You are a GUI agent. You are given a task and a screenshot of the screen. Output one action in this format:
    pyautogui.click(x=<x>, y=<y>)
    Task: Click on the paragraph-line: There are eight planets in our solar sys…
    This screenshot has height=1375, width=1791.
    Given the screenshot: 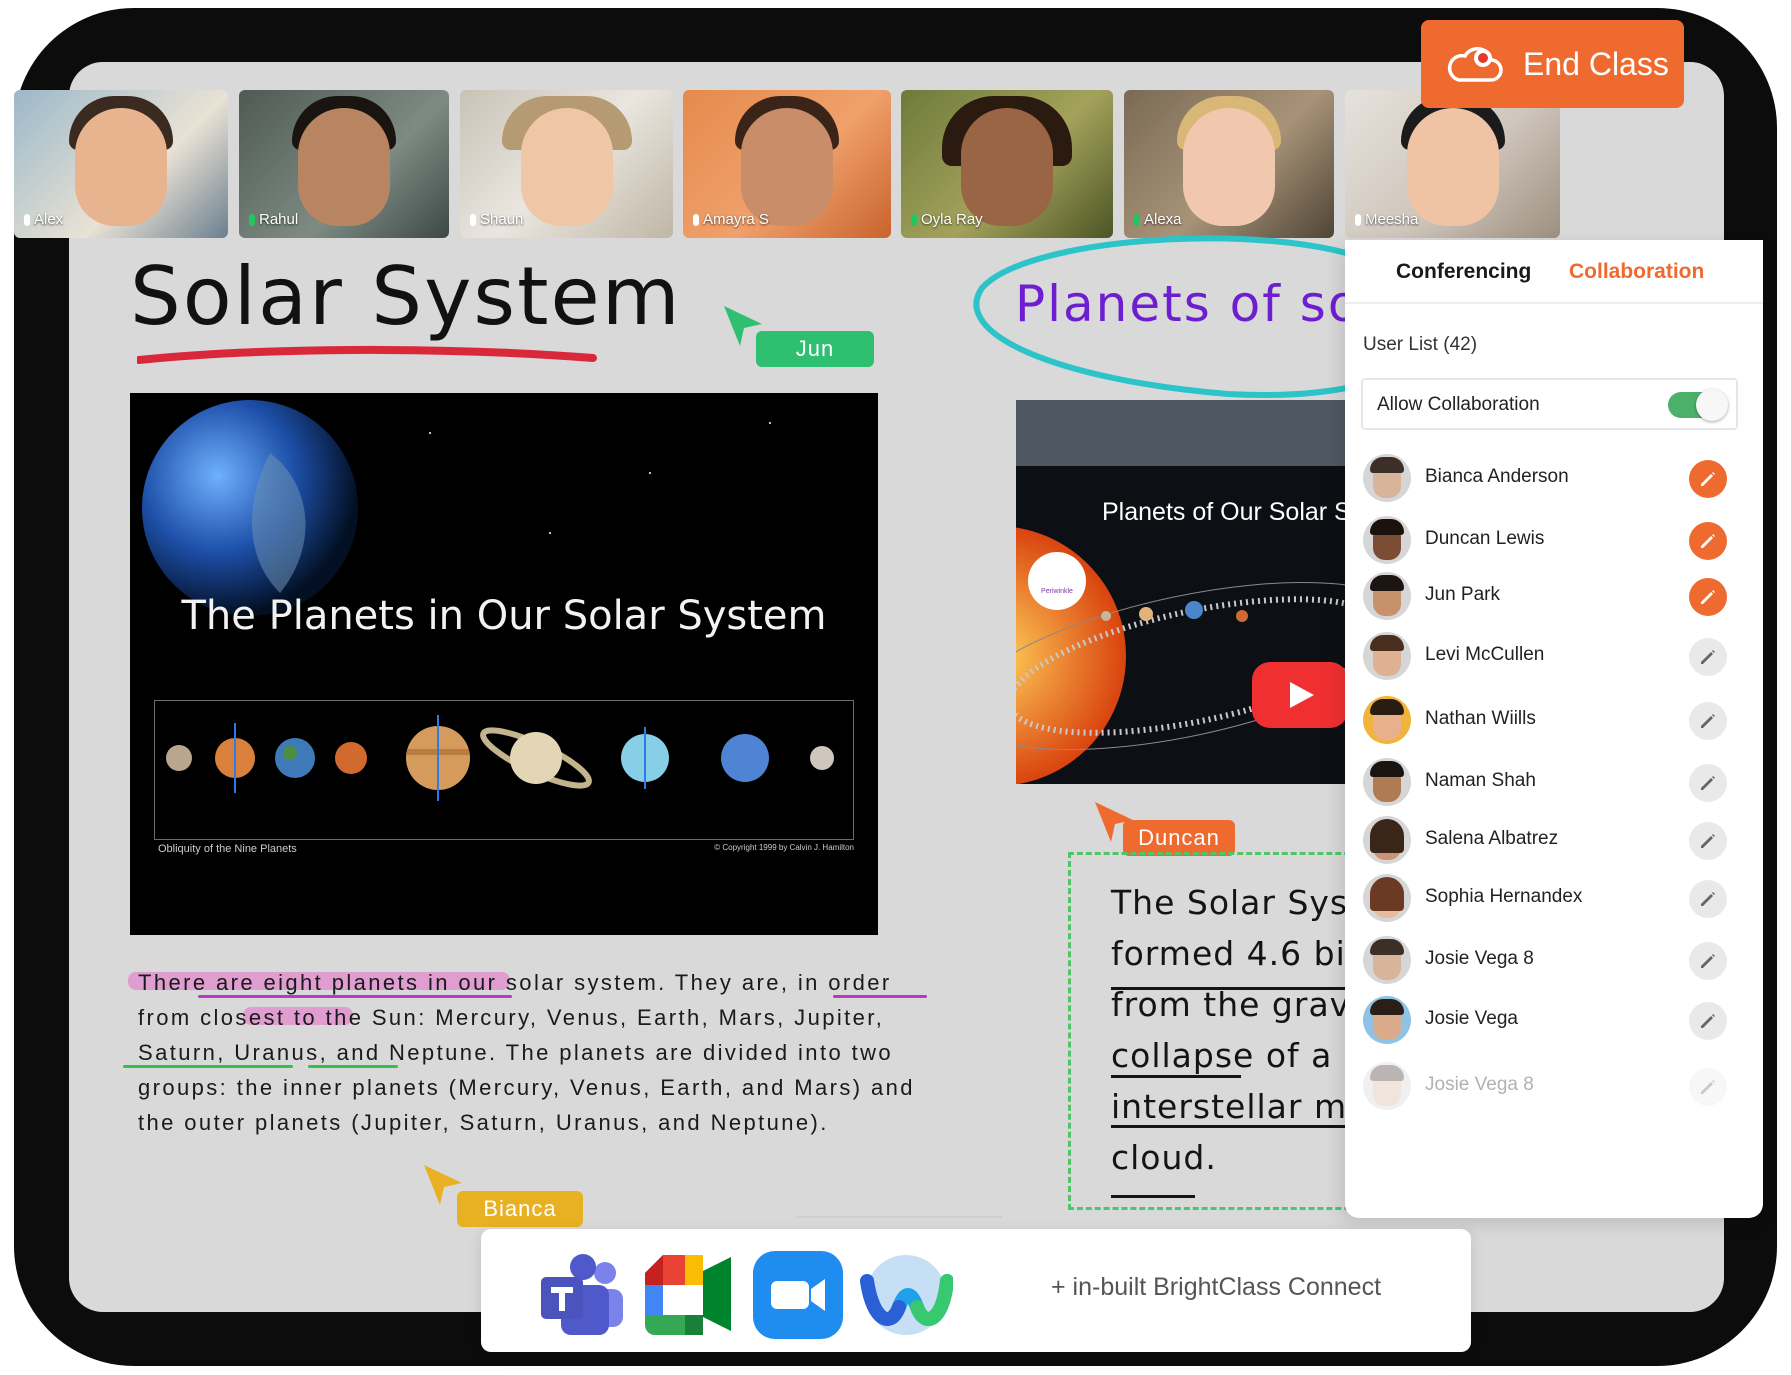 What is the action you would take?
    pyautogui.click(x=515, y=982)
    